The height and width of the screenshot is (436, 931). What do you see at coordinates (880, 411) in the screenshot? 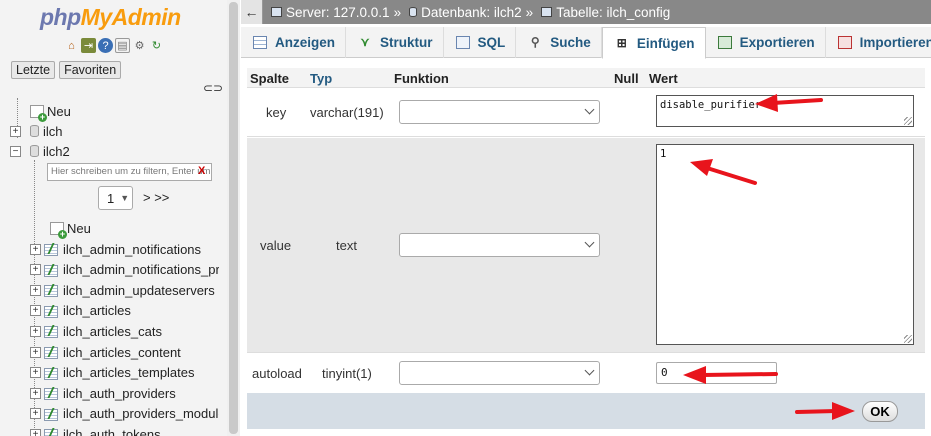
I see `ok-button: OK` at bounding box center [880, 411].